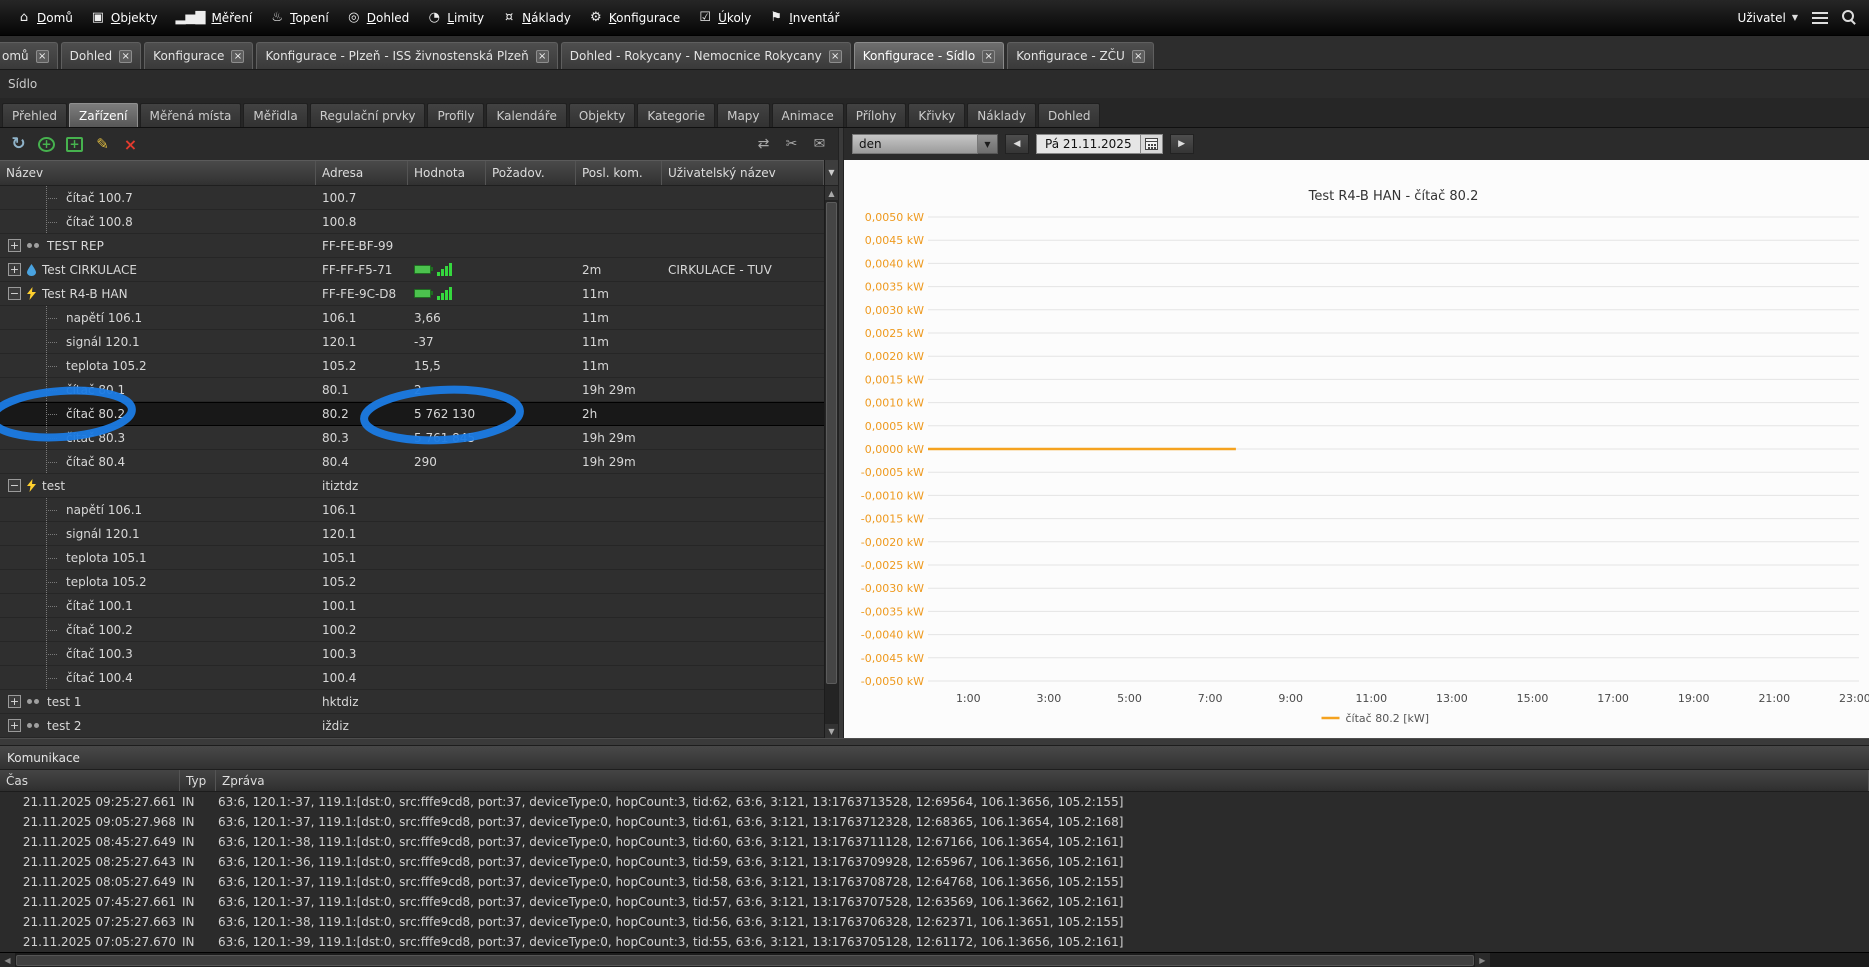  What do you see at coordinates (876, 115) in the screenshot?
I see `subtab: Přílohy` at bounding box center [876, 115].